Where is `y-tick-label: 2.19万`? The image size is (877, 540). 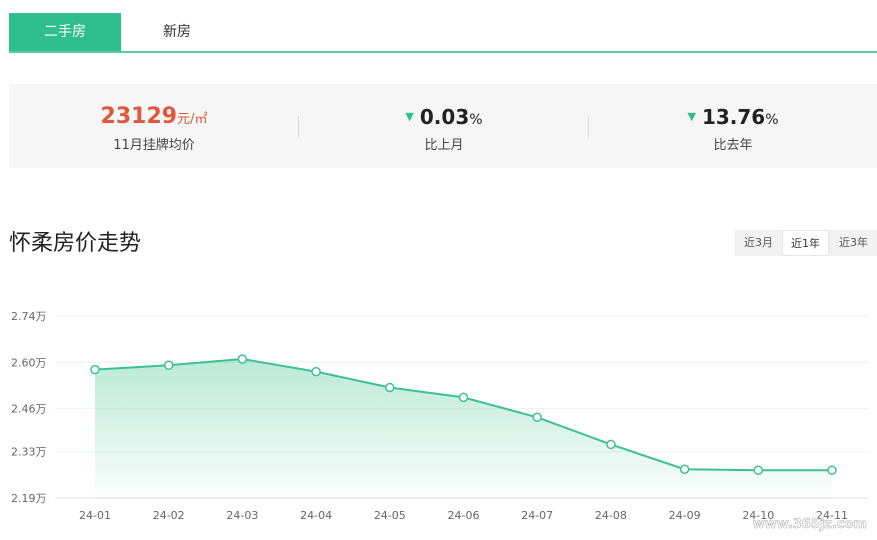 y-tick-label: 2.19万 is located at coordinates (29, 498).